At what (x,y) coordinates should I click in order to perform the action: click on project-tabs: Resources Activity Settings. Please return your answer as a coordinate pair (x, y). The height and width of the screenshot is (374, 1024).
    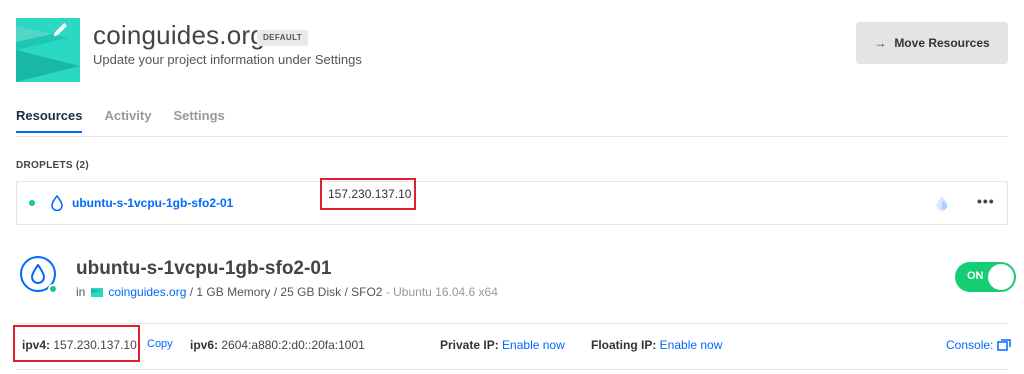
    Looking at the image, I should click on (120, 120).